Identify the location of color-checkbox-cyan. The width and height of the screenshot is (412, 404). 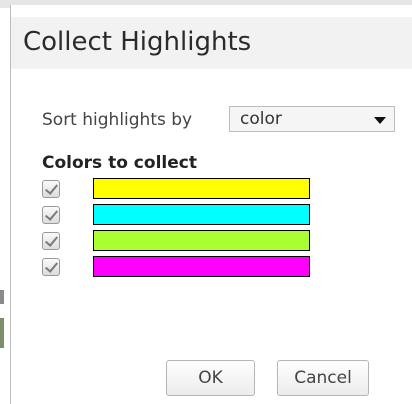
(51, 215).